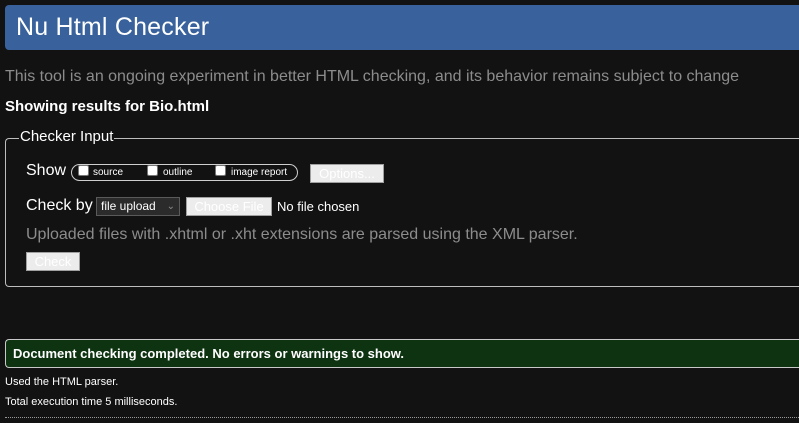 The image size is (799, 423). What do you see at coordinates (402, 27) in the screenshot?
I see `page-header: Nu Html Checker` at bounding box center [402, 27].